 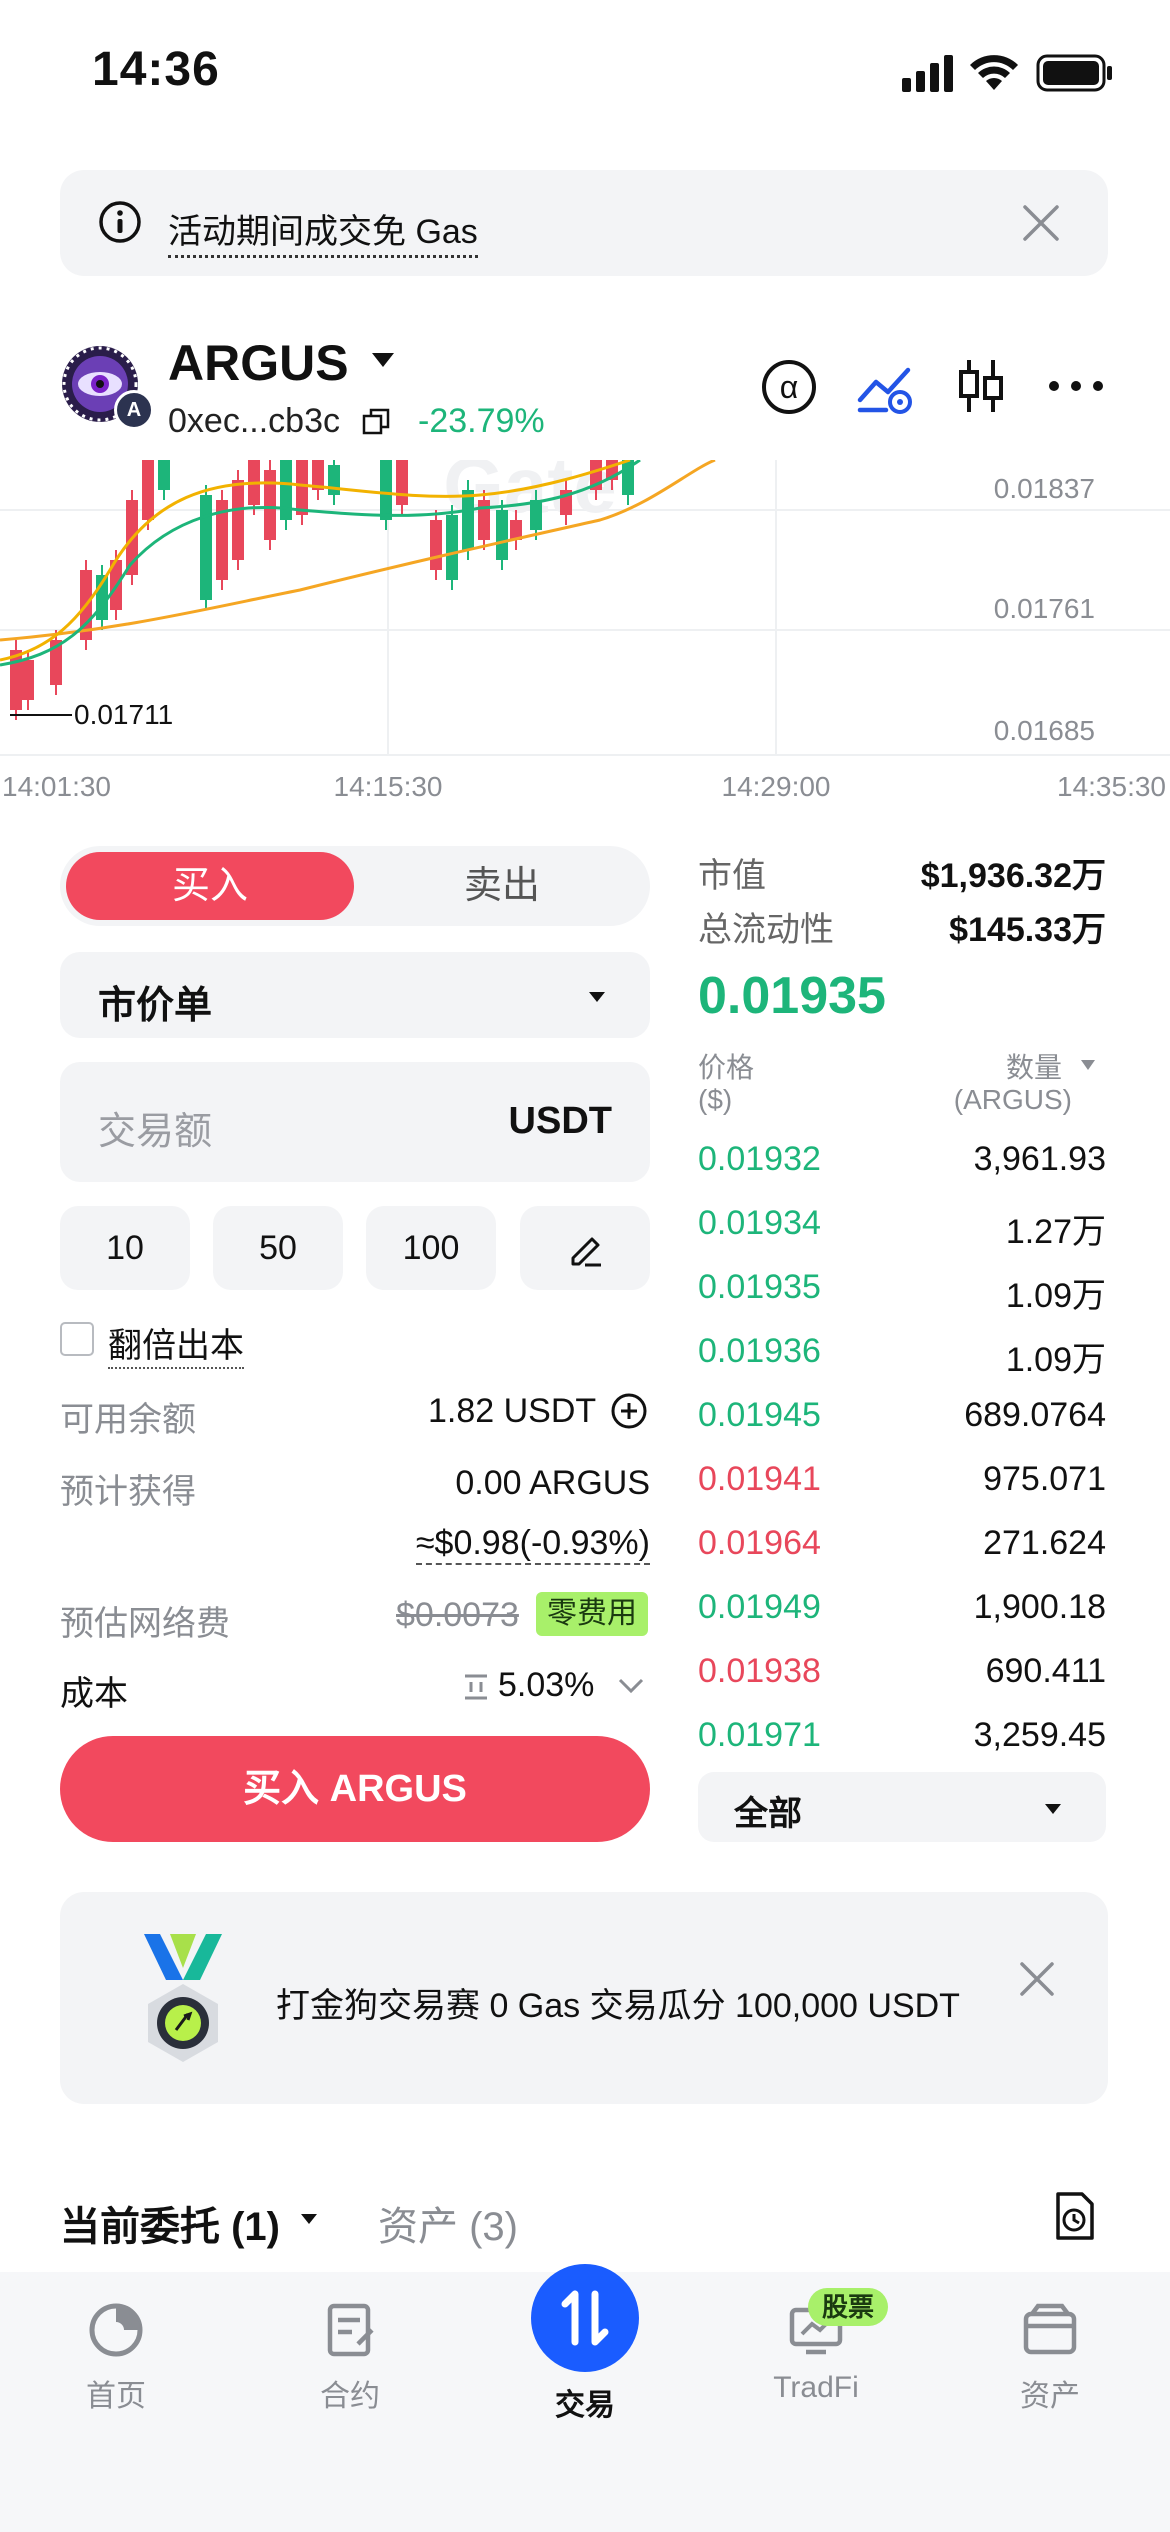 What do you see at coordinates (120, 222) in the screenshot?
I see `info-icon` at bounding box center [120, 222].